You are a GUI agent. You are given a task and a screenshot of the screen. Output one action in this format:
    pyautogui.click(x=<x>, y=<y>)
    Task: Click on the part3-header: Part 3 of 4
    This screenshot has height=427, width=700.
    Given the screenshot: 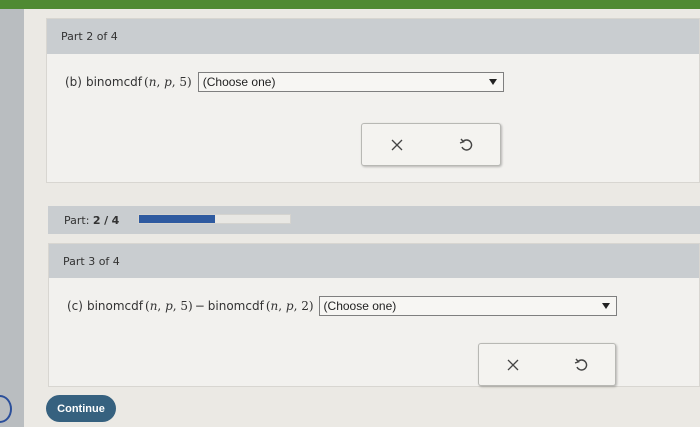 What is the action you would take?
    pyautogui.click(x=374, y=261)
    